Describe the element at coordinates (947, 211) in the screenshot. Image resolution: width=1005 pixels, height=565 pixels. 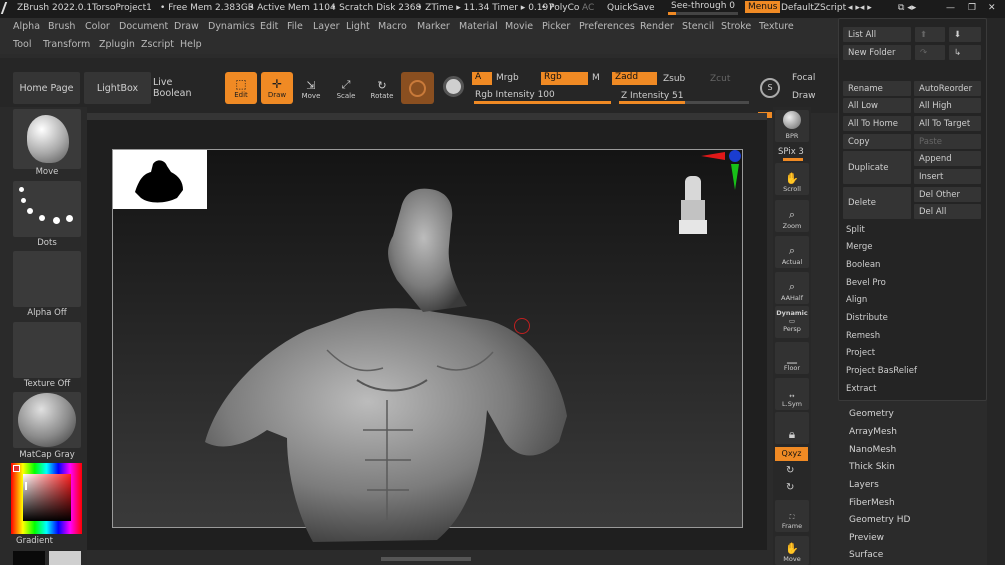
I see `del-all-button: Del All` at that location.